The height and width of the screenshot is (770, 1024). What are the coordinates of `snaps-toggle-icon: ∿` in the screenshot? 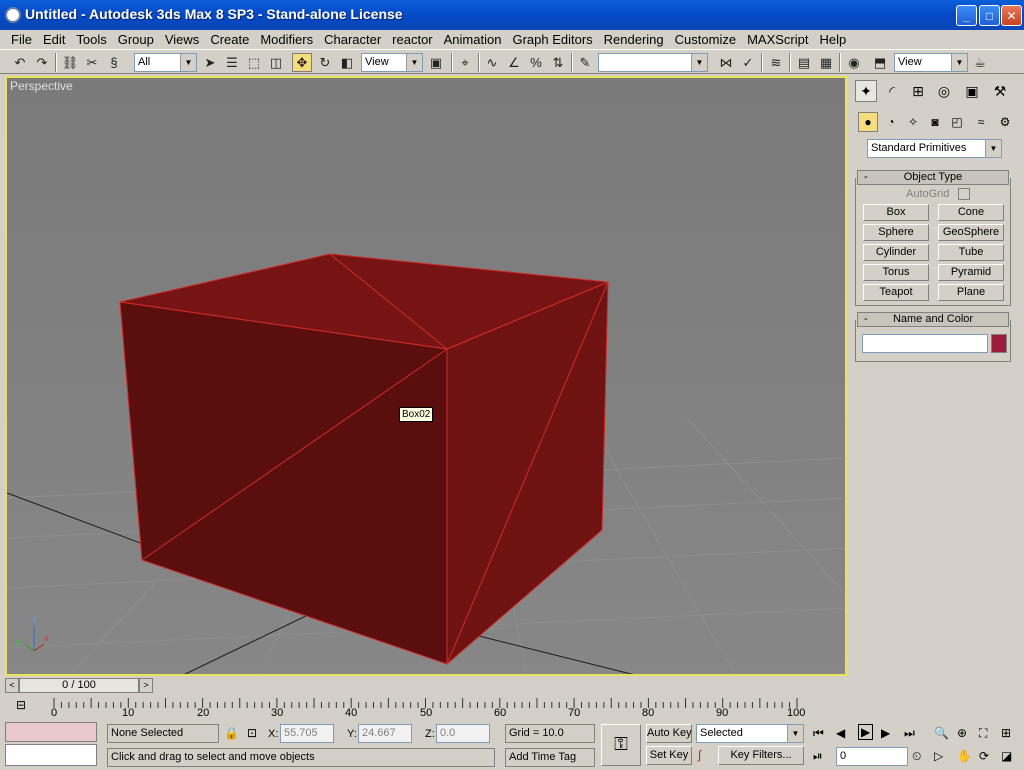 It's located at (492, 62).